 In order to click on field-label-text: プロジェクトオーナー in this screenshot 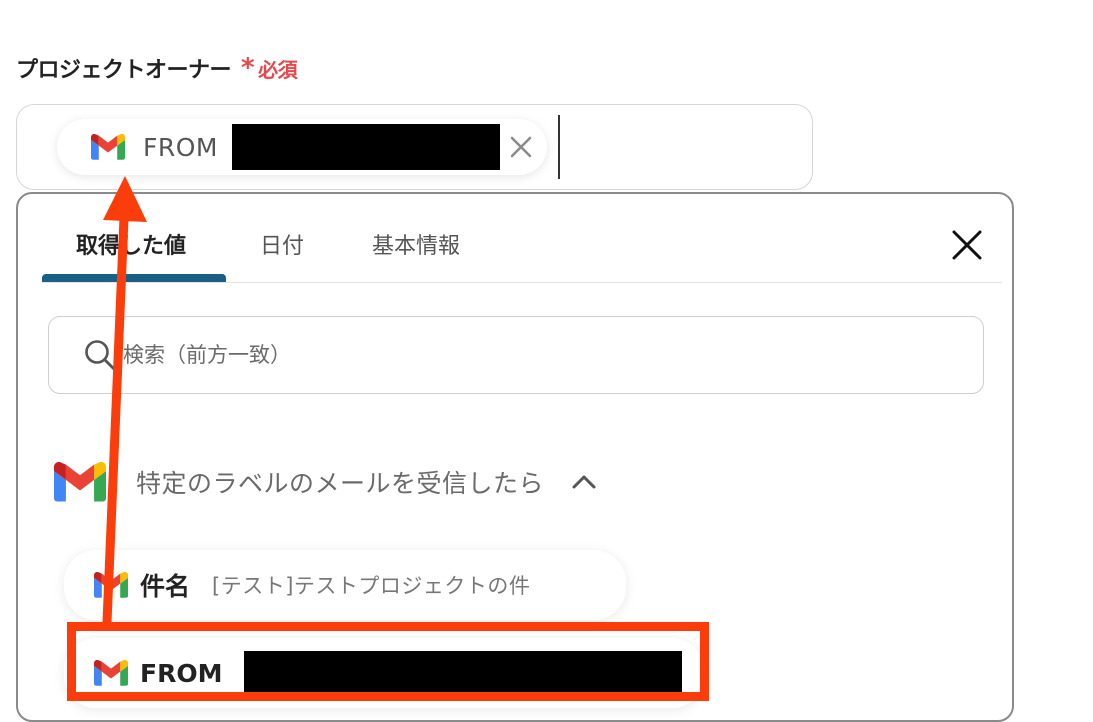, I will do `click(124, 70)`.